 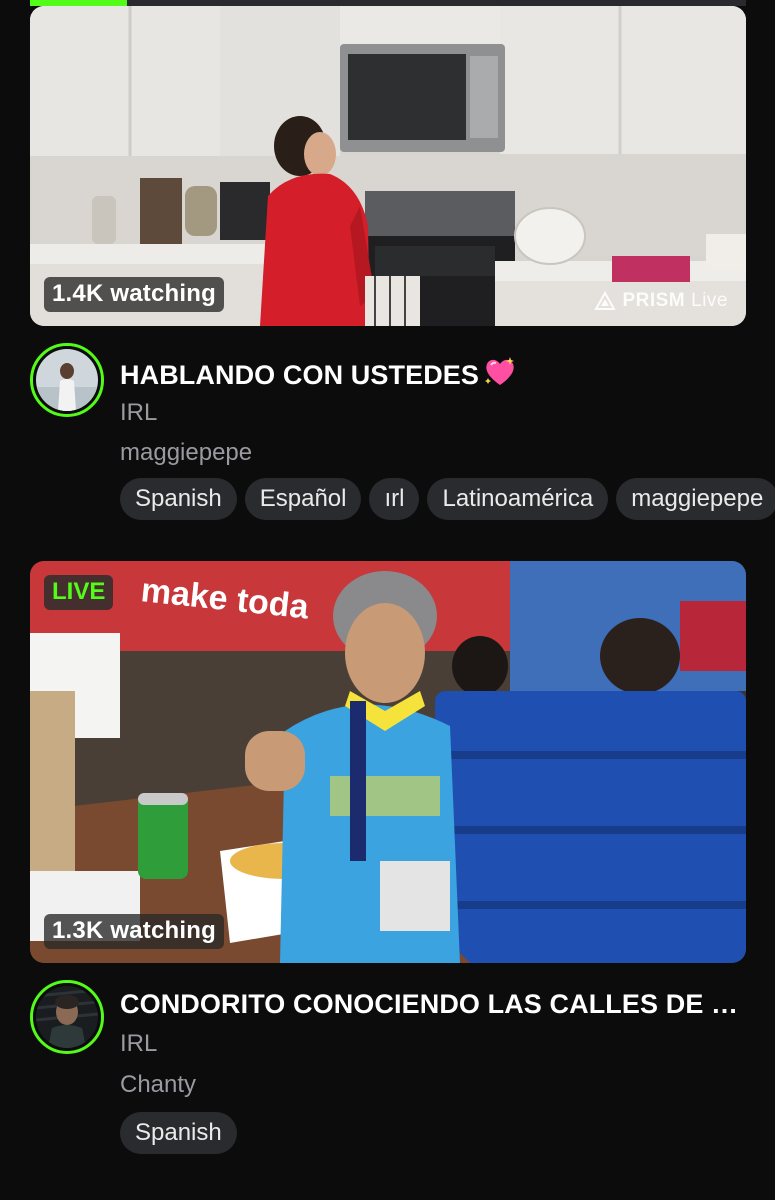 What do you see at coordinates (158, 1085) in the screenshot?
I see `streamer-name: Chanty` at bounding box center [158, 1085].